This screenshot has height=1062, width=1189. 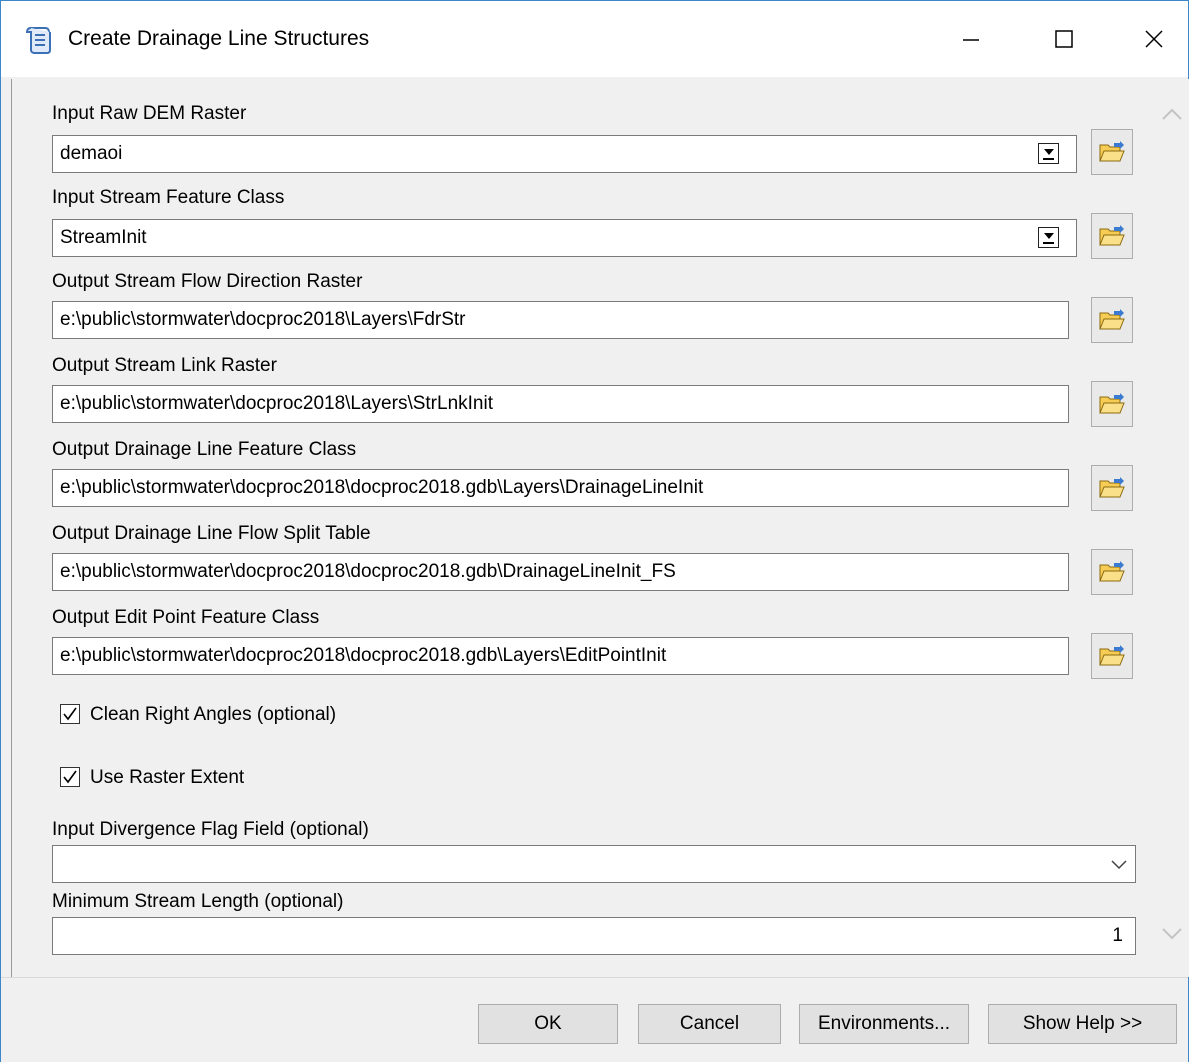 I want to click on scroll-up-button, so click(x=1172, y=114).